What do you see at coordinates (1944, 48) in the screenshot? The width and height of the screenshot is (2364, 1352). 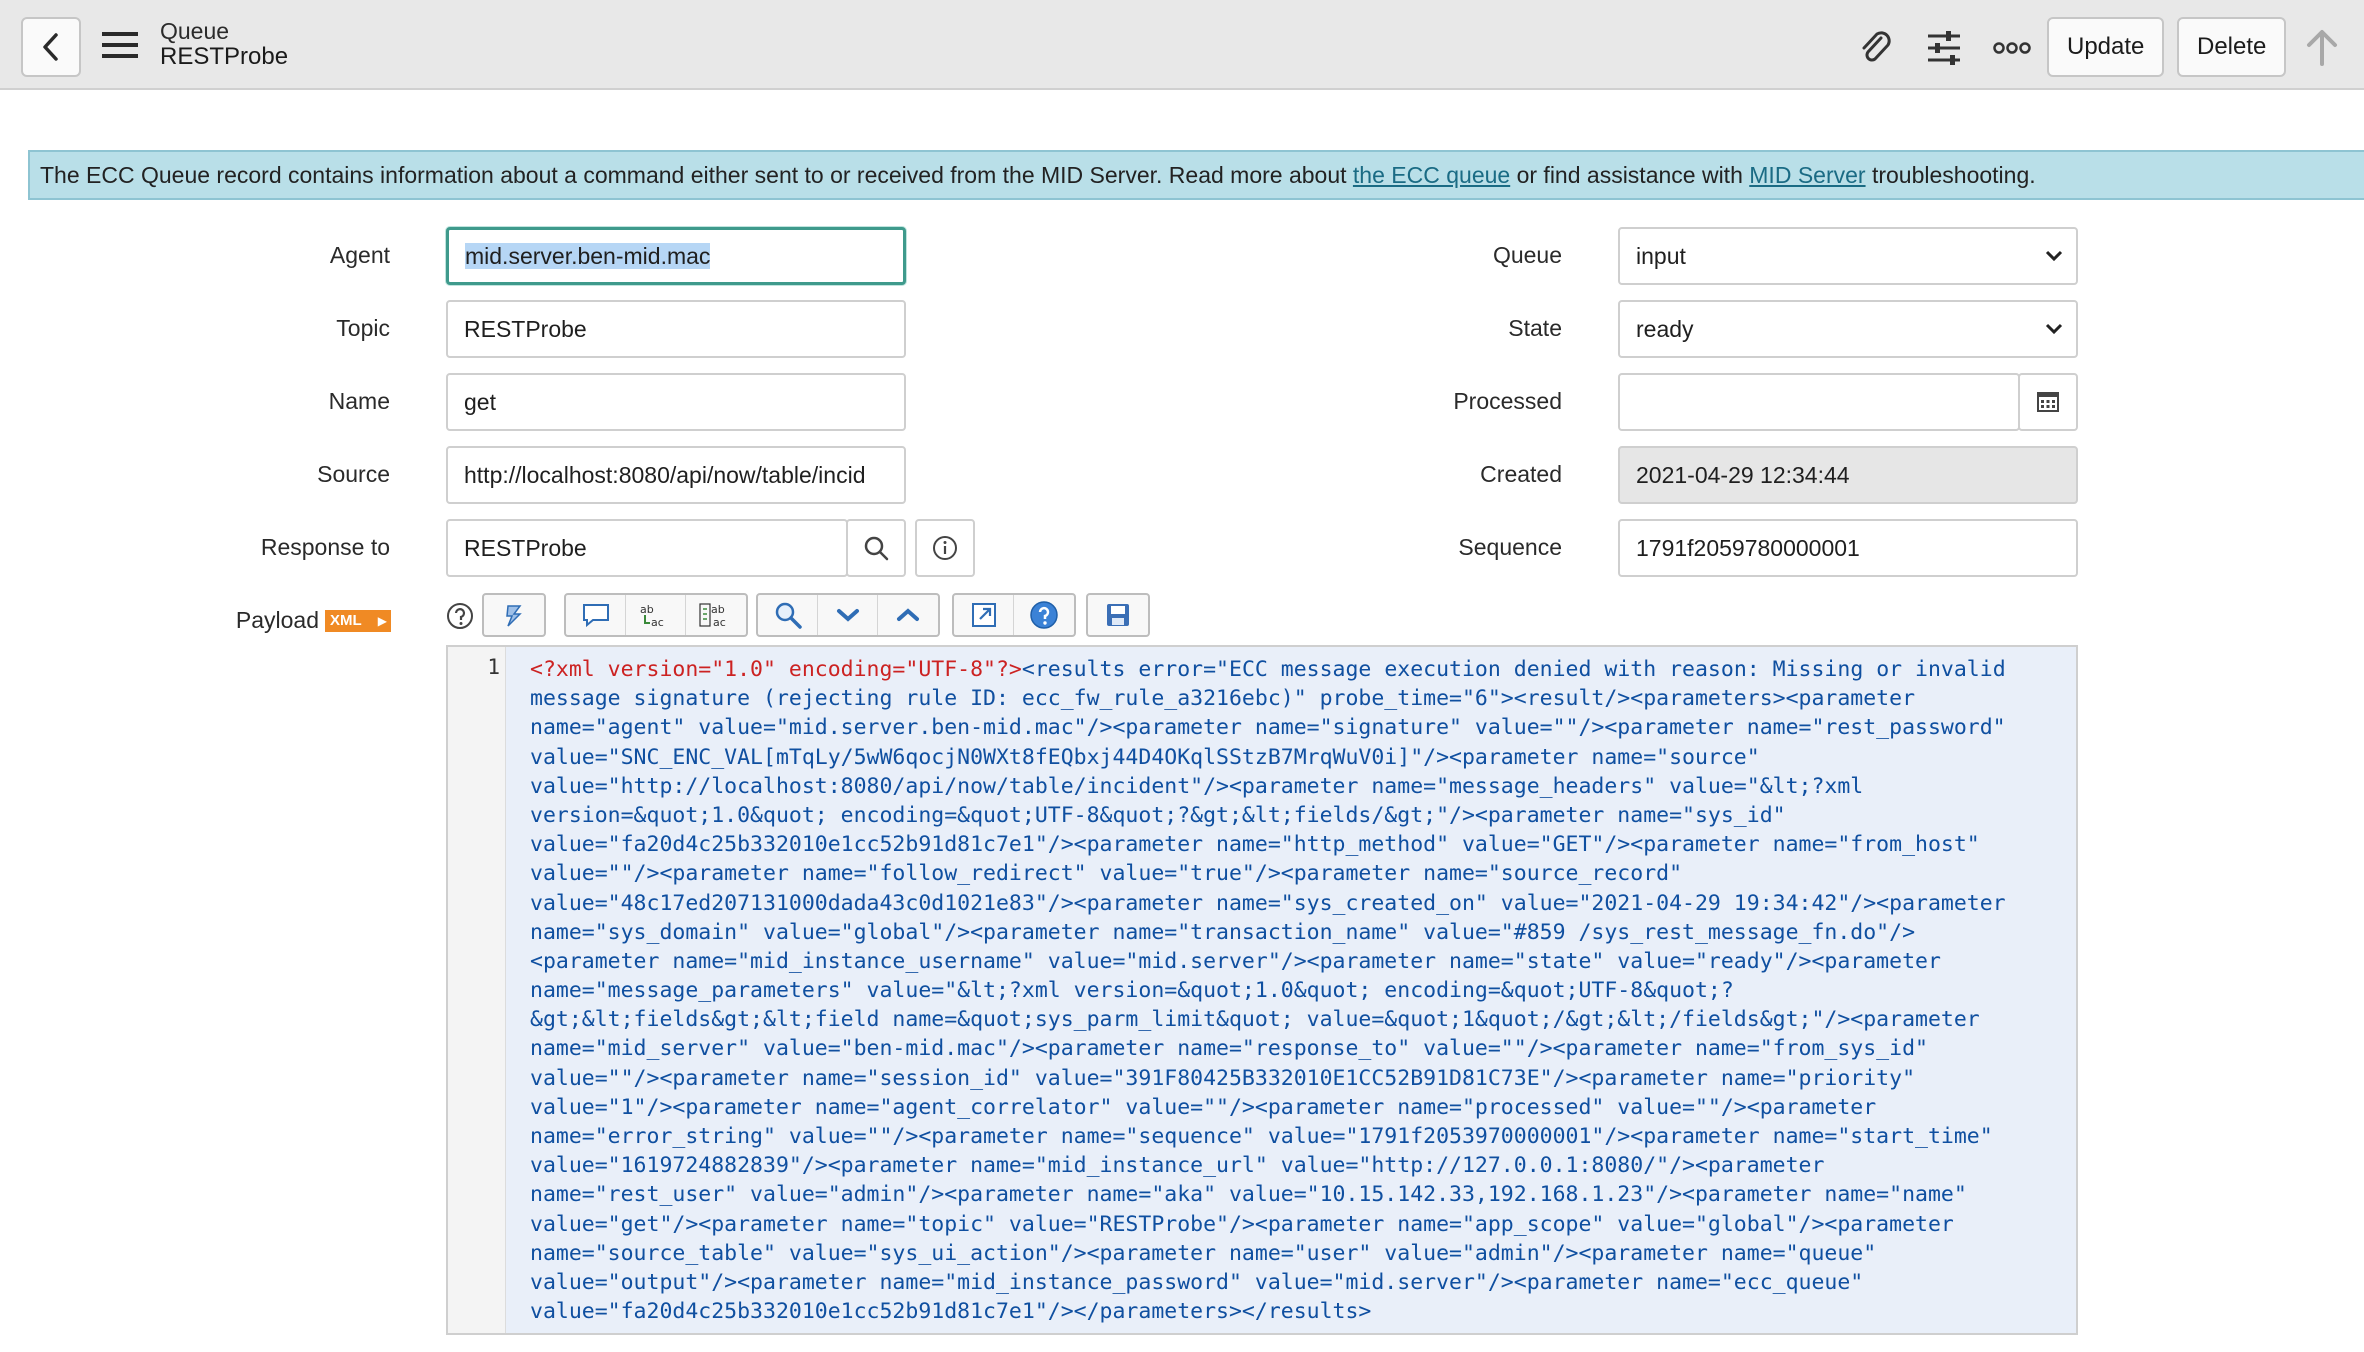 I see `personalize-sliders-icon` at bounding box center [1944, 48].